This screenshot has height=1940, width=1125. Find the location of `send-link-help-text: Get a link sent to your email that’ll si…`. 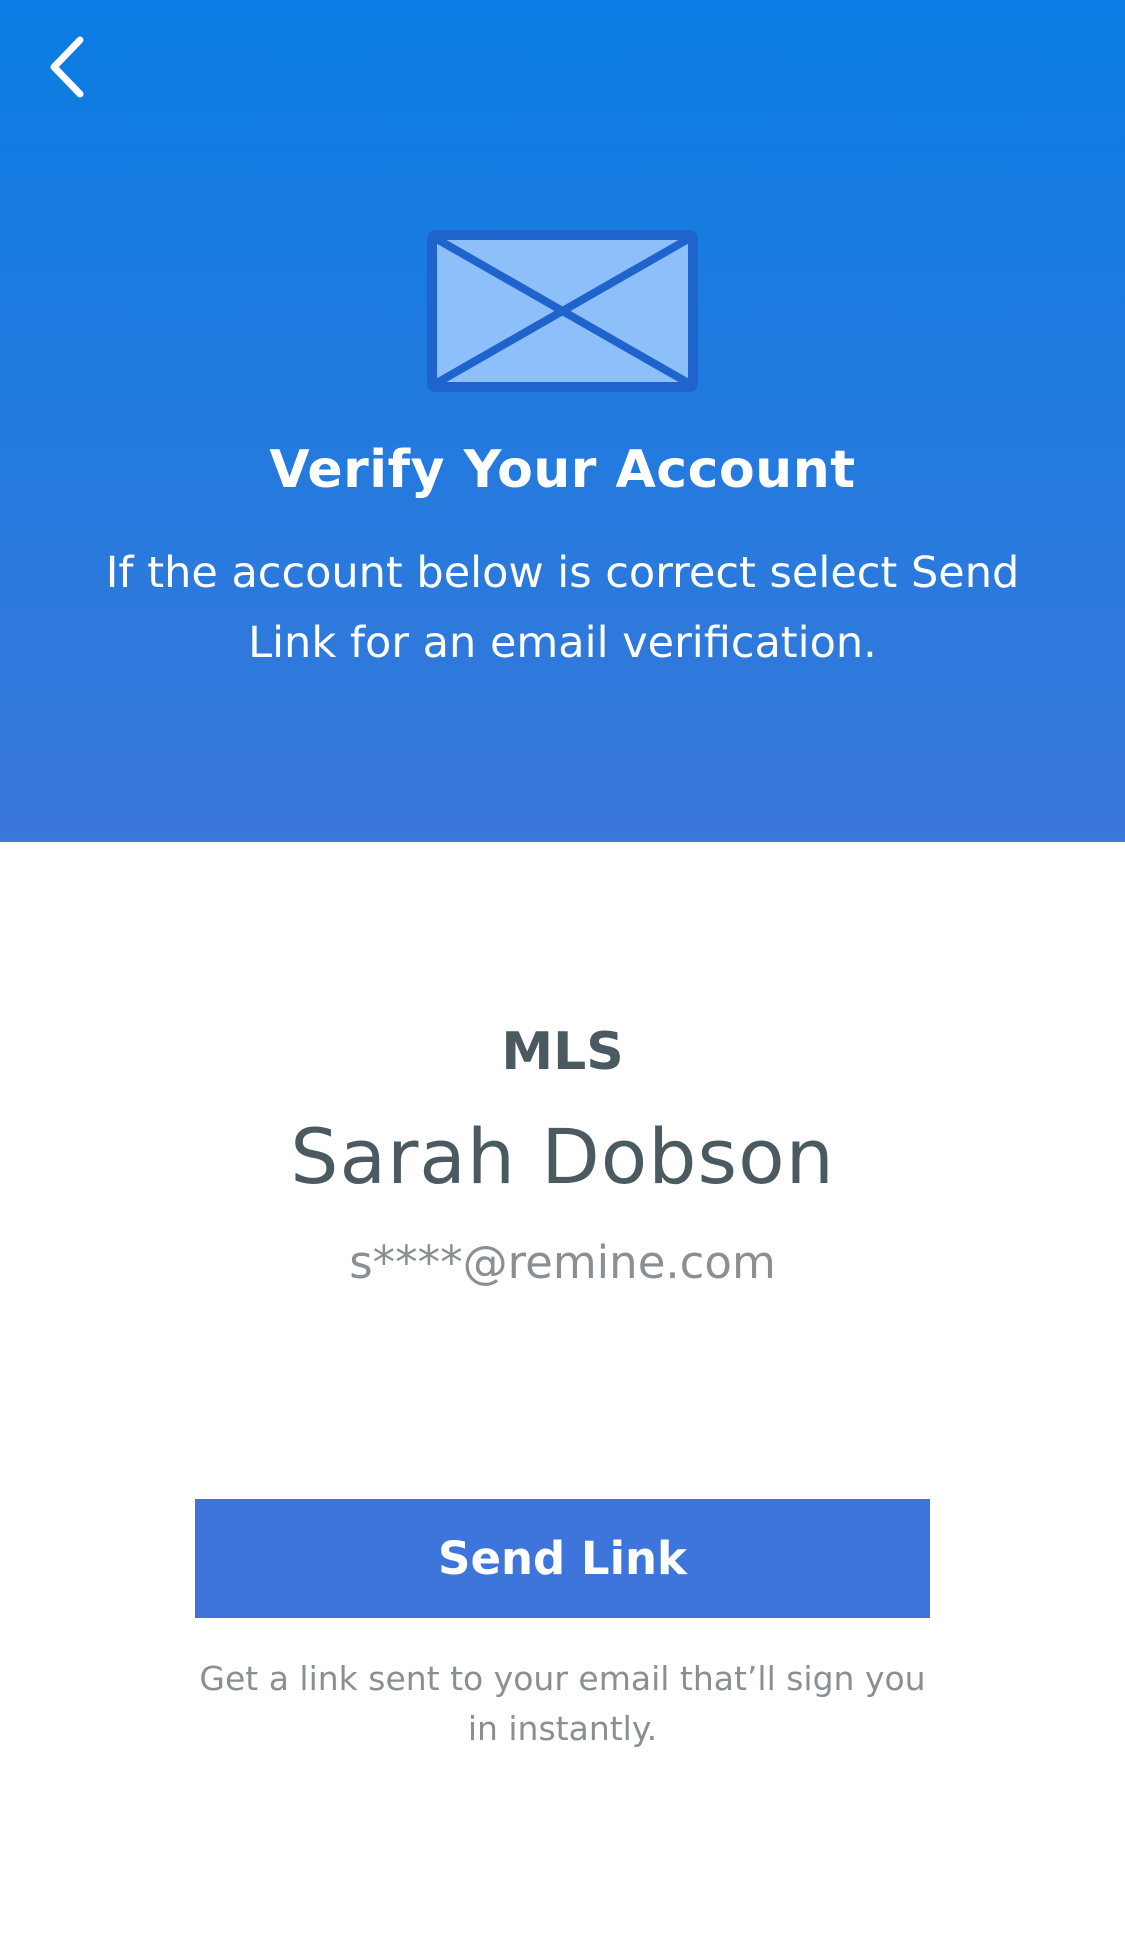

send-link-help-text: Get a link sent to your email that’ll si… is located at coordinates (562, 1703).